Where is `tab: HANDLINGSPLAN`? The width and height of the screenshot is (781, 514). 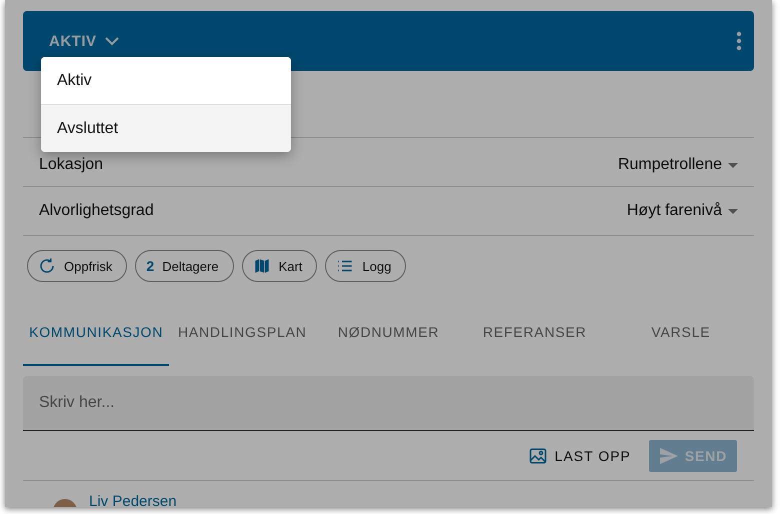
tab: HANDLINGSPLAN is located at coordinates (242, 333).